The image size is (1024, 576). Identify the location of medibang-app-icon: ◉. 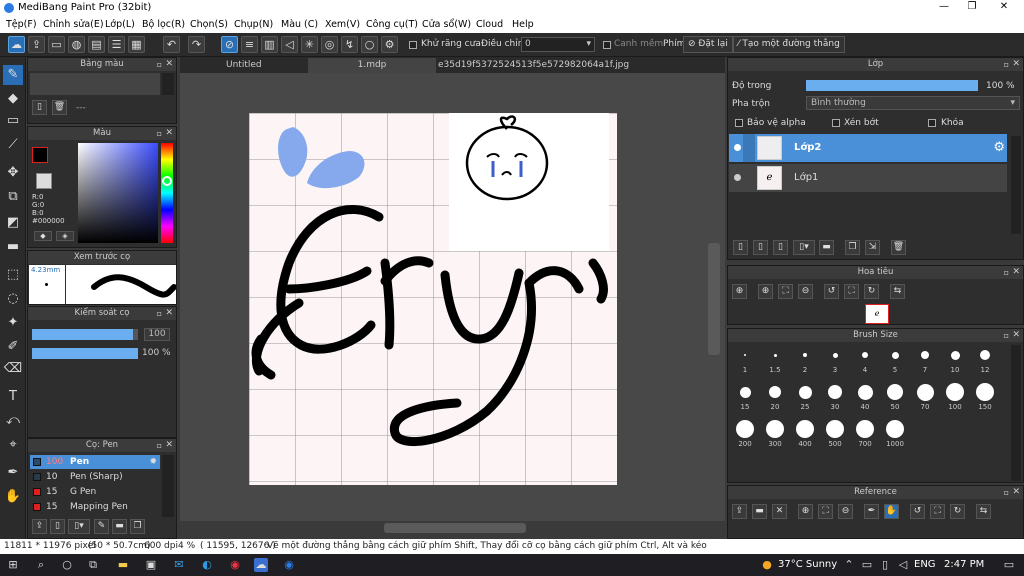
(289, 565).